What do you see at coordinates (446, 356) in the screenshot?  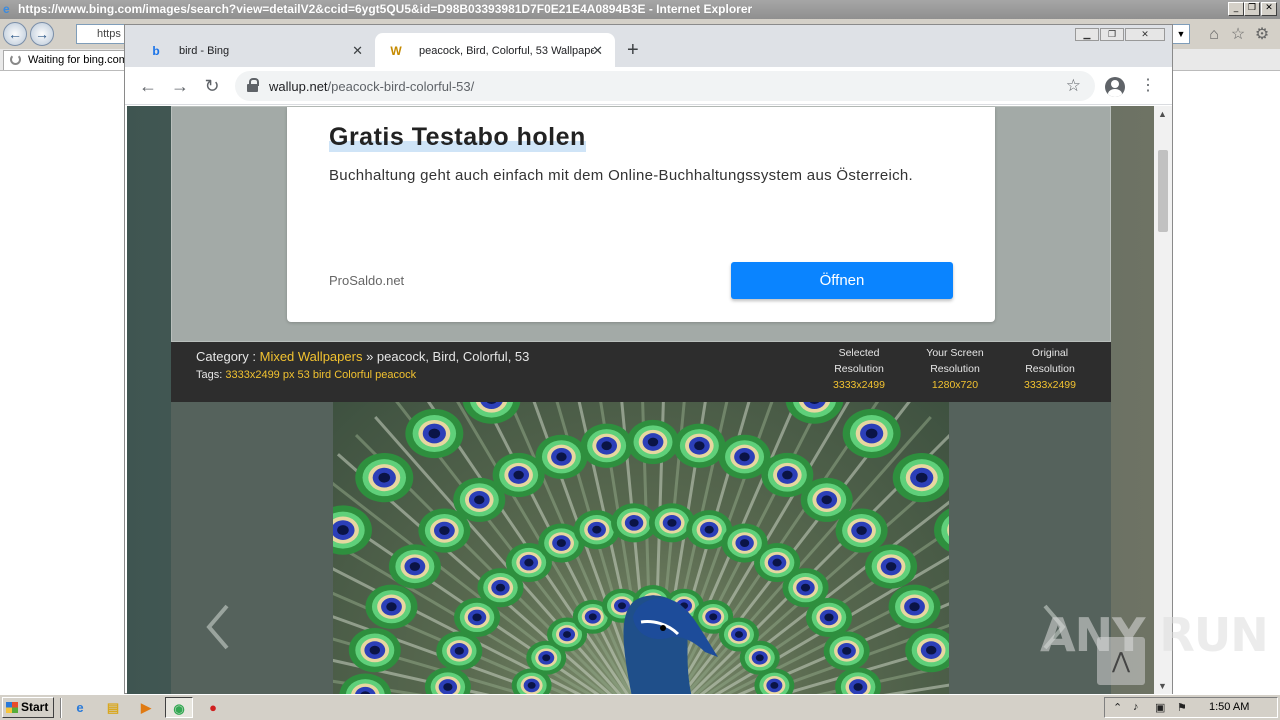 I see `breadcrumb: » peacock, Bird, Colorful, 53` at bounding box center [446, 356].